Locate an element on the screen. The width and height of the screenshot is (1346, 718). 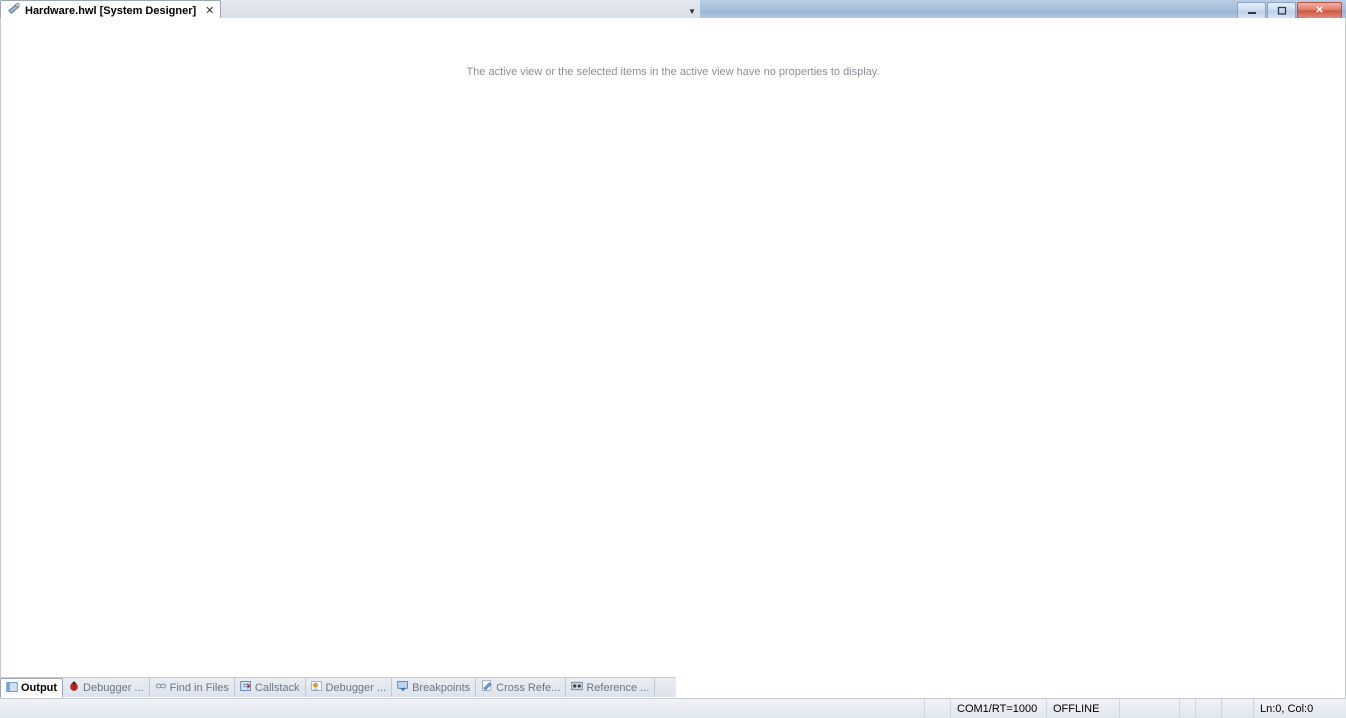
status-cursor-position: Ln:0, Col:0 is located at coordinates (1287, 708).